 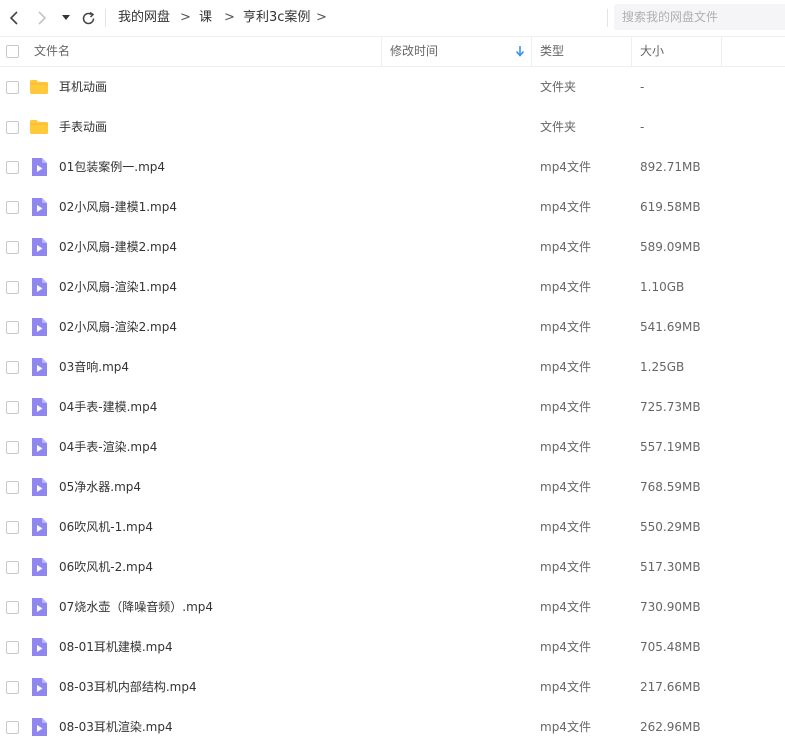 What do you see at coordinates (670, 607) in the screenshot?
I see `file-size: 730.90MB` at bounding box center [670, 607].